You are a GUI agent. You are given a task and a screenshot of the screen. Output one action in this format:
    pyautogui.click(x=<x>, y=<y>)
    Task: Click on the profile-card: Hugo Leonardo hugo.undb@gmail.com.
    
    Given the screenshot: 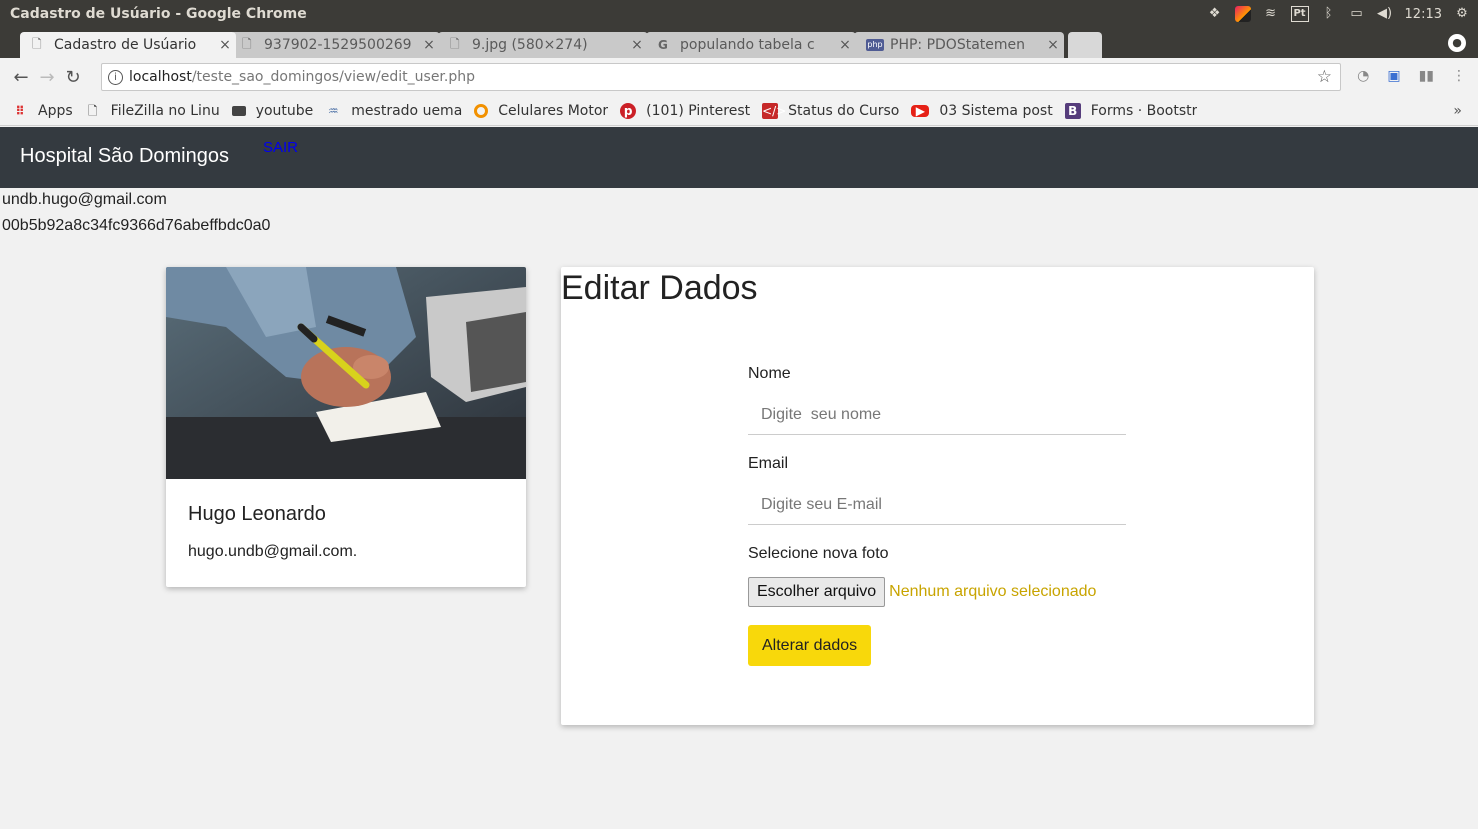 What is the action you would take?
    pyautogui.click(x=346, y=427)
    